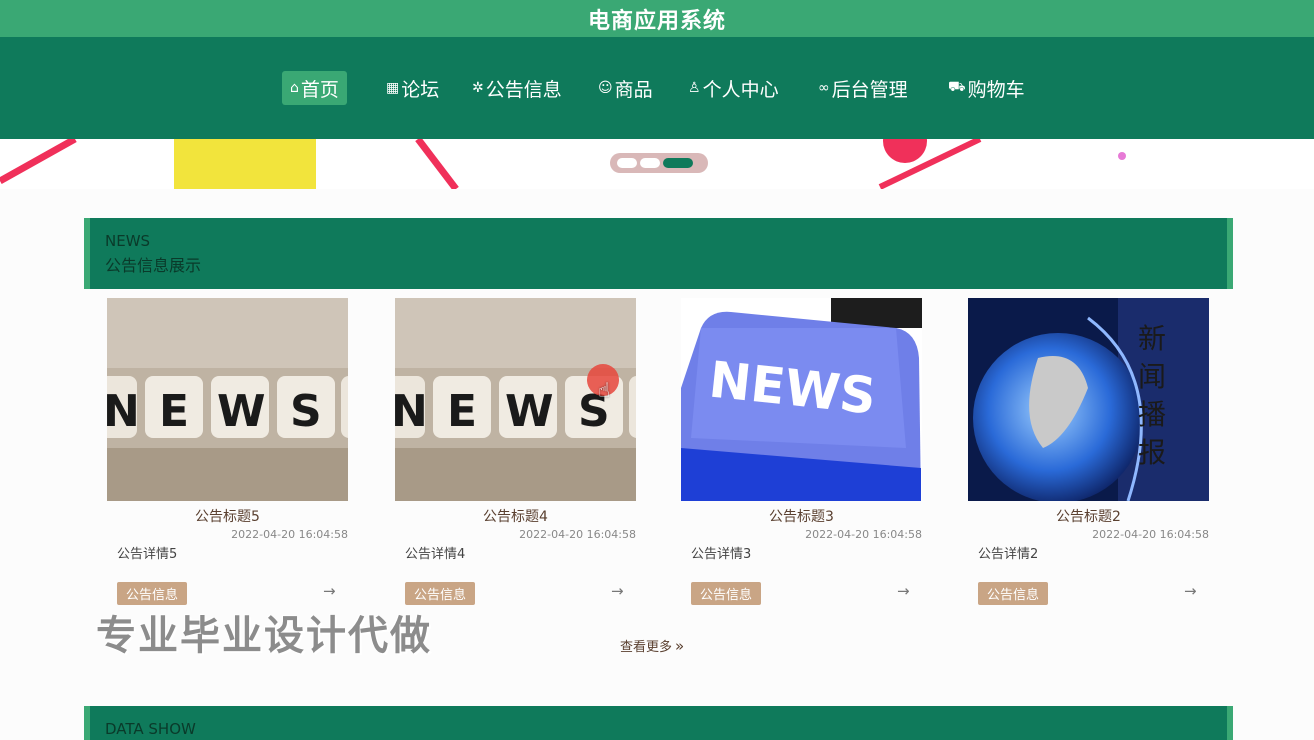  I want to click on card-detail: 公告详情5, so click(147, 554).